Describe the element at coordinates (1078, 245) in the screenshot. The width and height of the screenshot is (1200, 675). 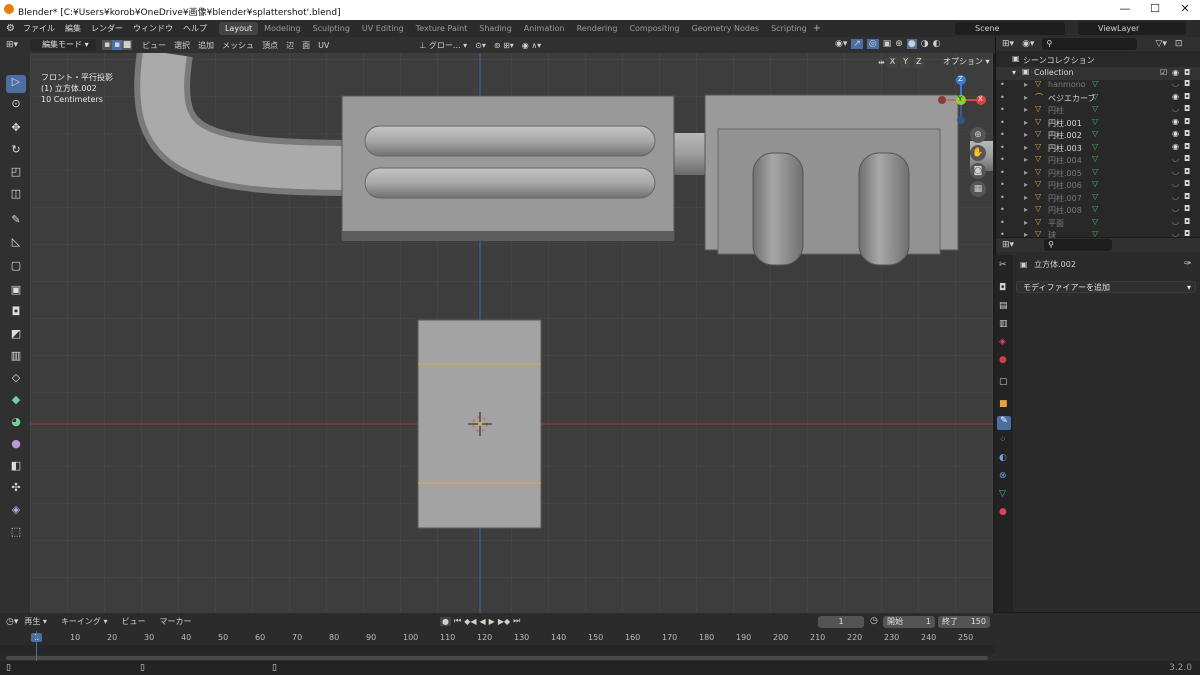
I see `properties-search-input: ⚲` at that location.